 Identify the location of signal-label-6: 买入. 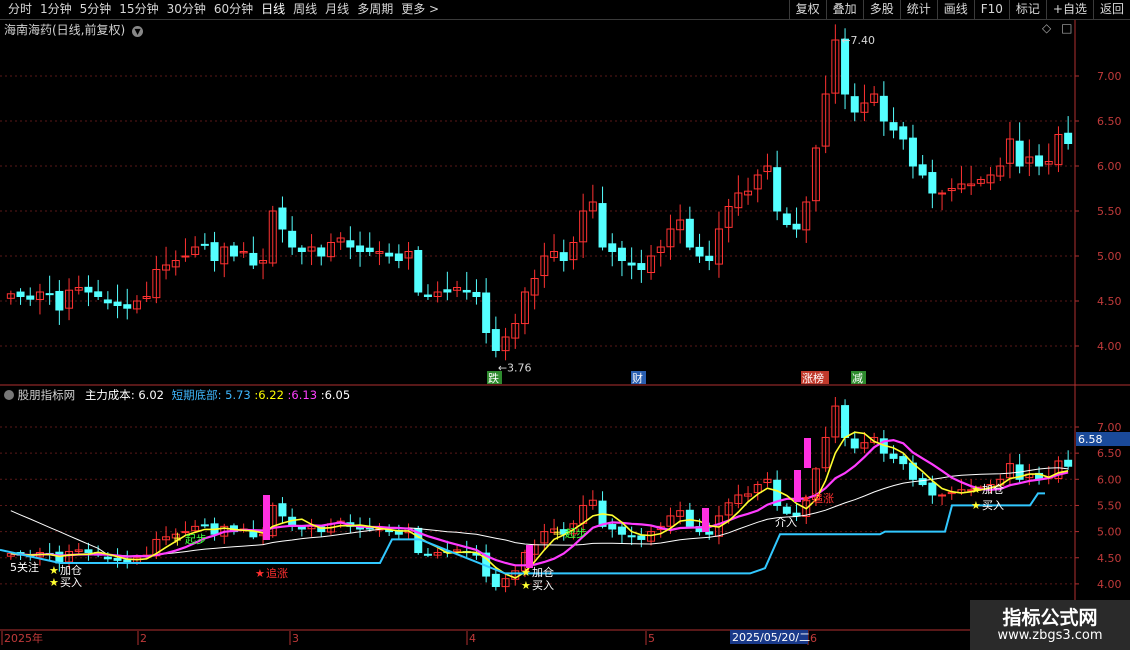
(543, 585).